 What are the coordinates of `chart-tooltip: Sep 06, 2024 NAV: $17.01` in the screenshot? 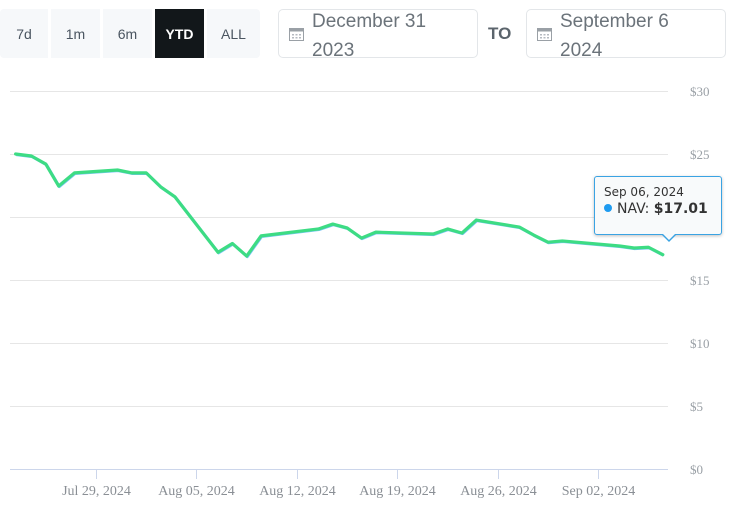 It's located at (658, 205).